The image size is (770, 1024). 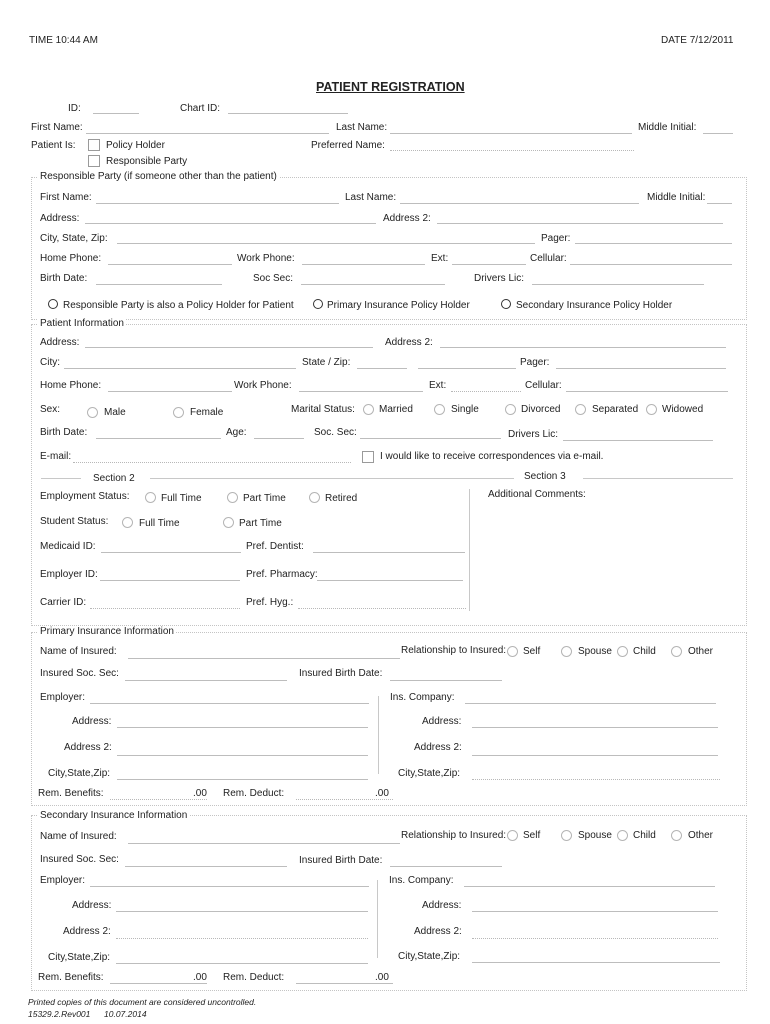 What do you see at coordinates (512, 651) in the screenshot?
I see `pri-relationship-self-radio` at bounding box center [512, 651].